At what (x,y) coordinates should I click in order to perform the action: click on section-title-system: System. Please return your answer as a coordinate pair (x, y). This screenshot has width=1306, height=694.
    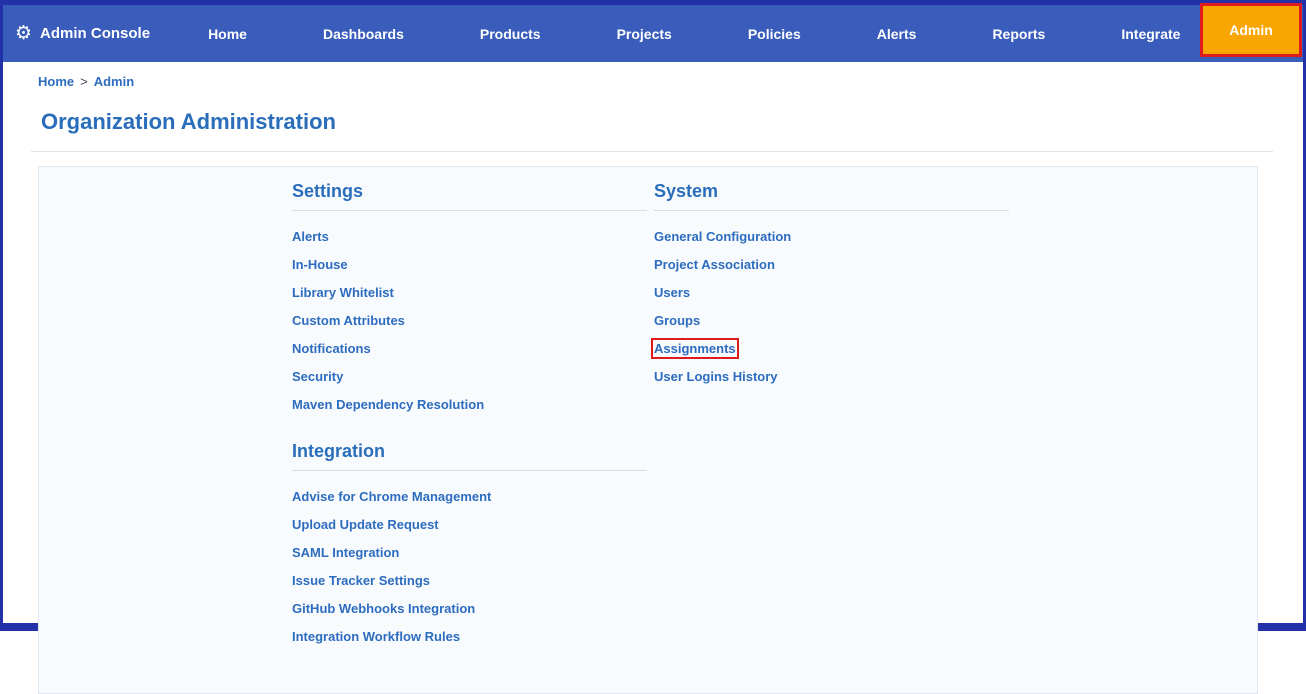
    Looking at the image, I should click on (831, 196).